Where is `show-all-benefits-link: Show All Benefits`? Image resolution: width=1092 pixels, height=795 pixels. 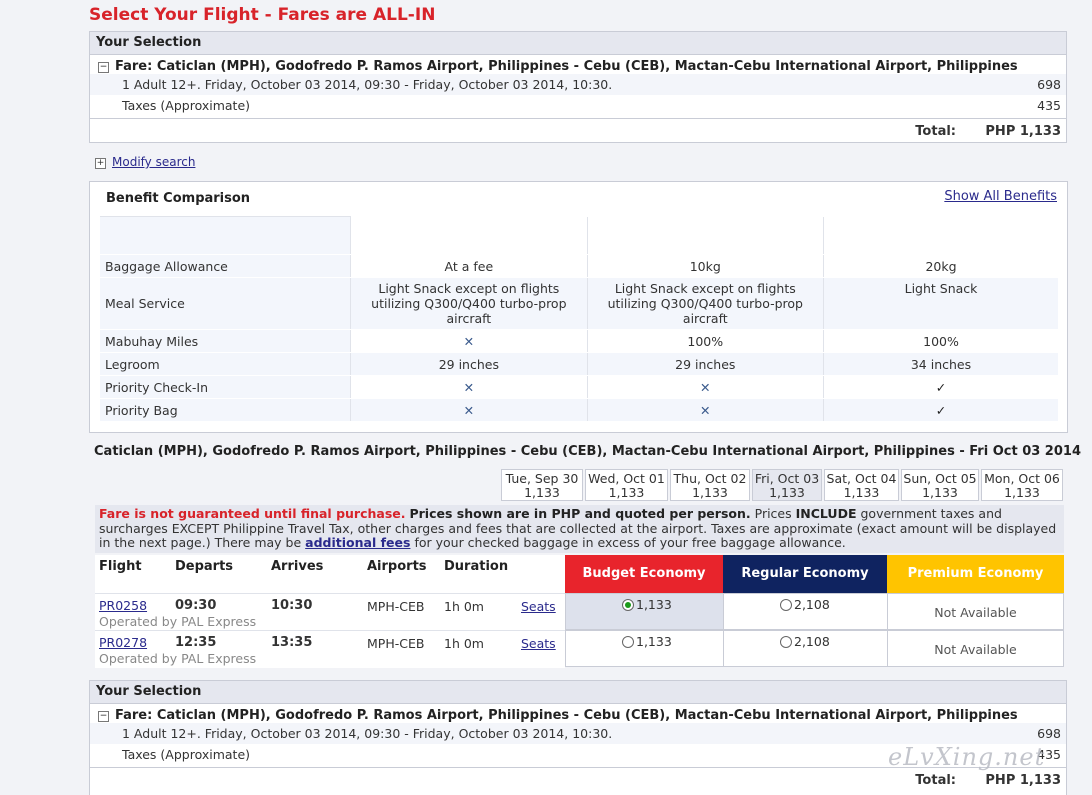 show-all-benefits-link: Show All Benefits is located at coordinates (1000, 196).